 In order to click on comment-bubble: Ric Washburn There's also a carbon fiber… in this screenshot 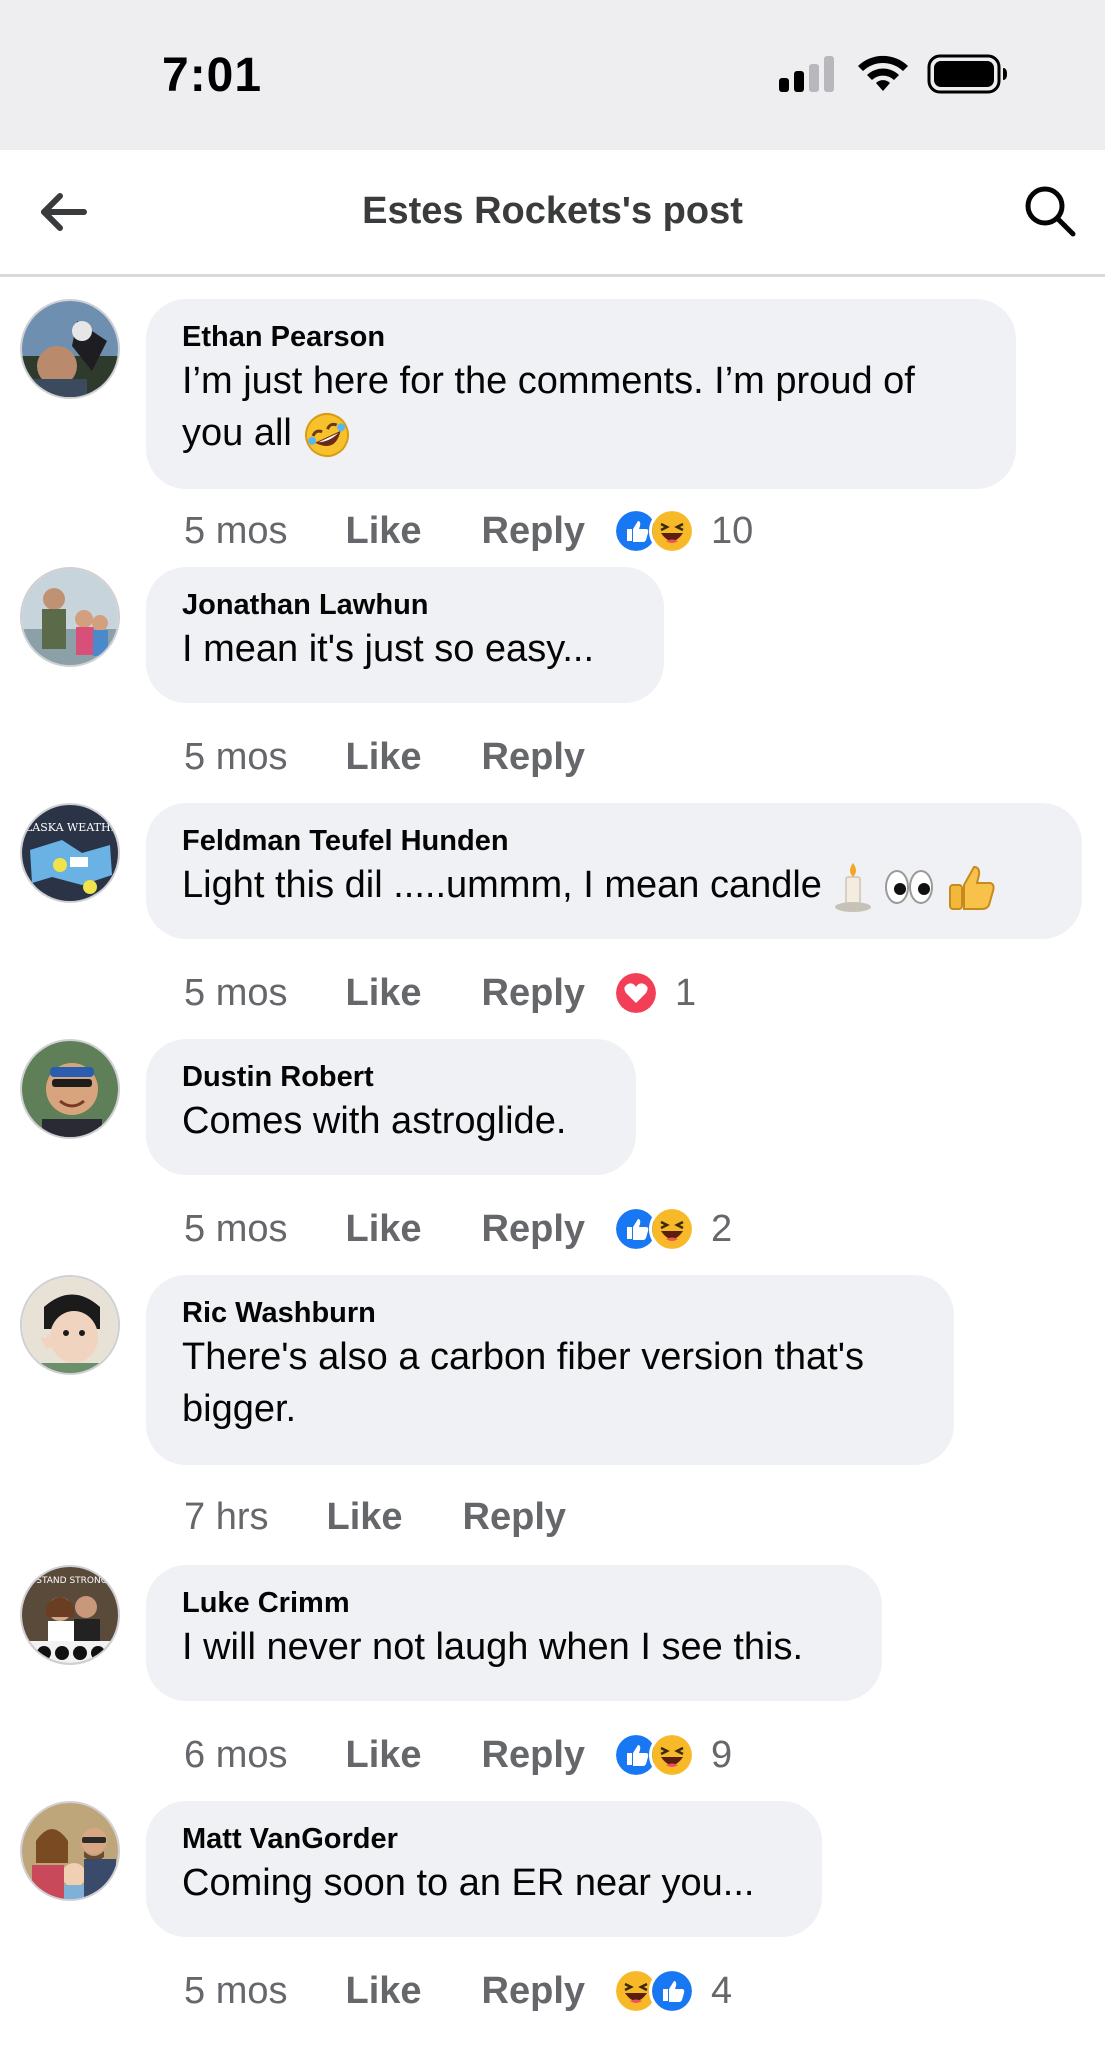, I will do `click(550, 1370)`.